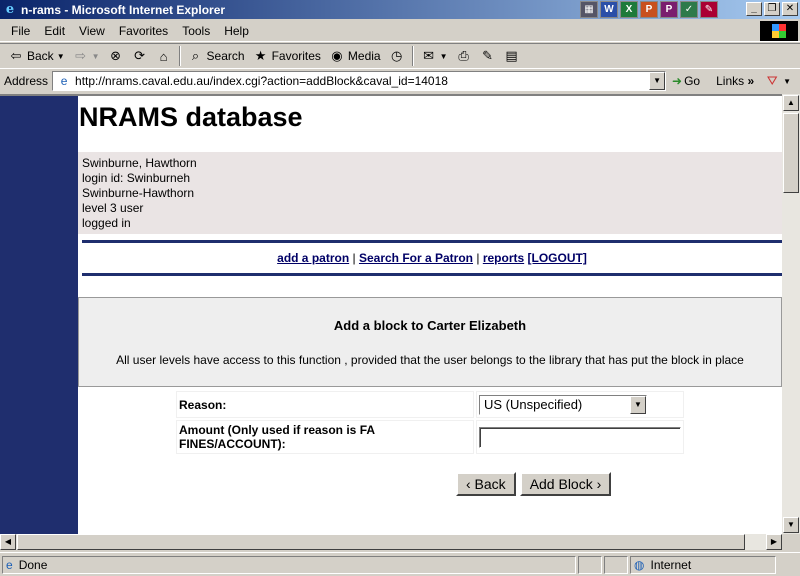 The width and height of the screenshot is (800, 576). I want to click on window-controls: _ ❐ ✕, so click(772, 9).